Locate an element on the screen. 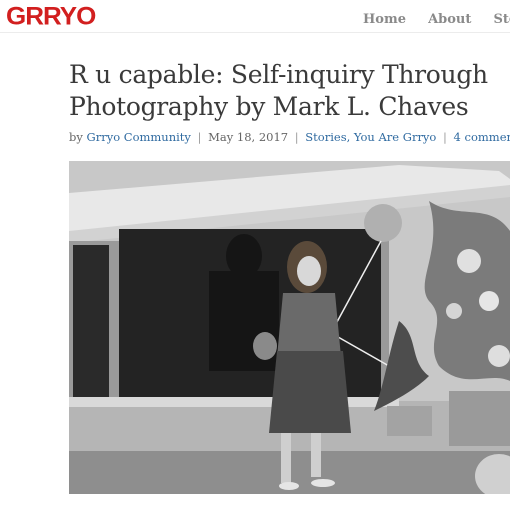  site-header: GRRYO Home About Stor is located at coordinates (255, 16).